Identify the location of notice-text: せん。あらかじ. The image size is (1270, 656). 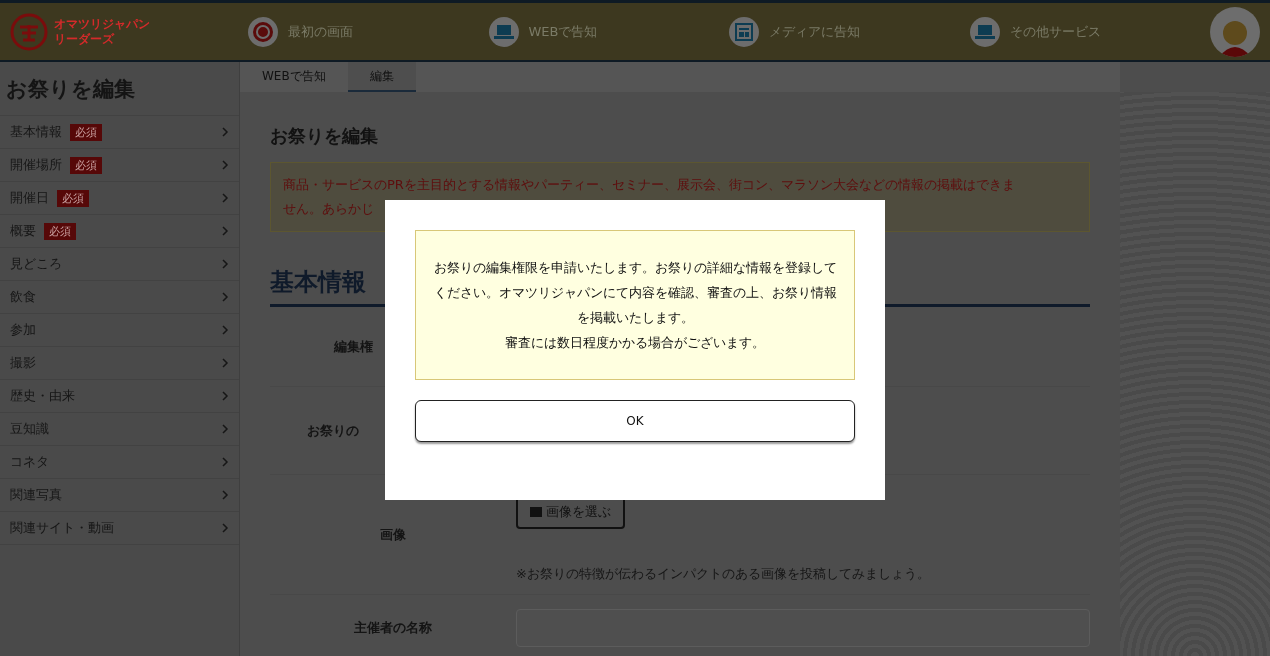
(329, 209).